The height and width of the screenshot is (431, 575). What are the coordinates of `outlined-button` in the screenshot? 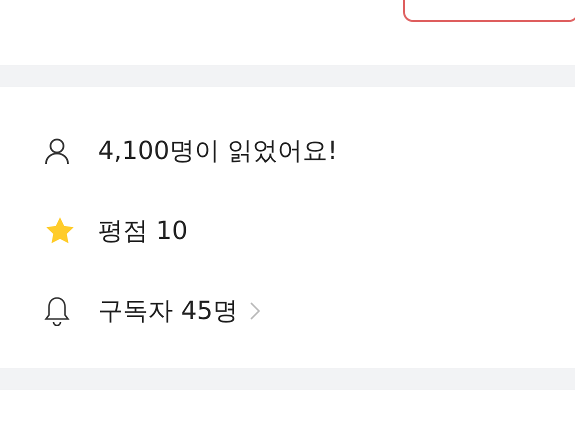 It's located at (489, 11).